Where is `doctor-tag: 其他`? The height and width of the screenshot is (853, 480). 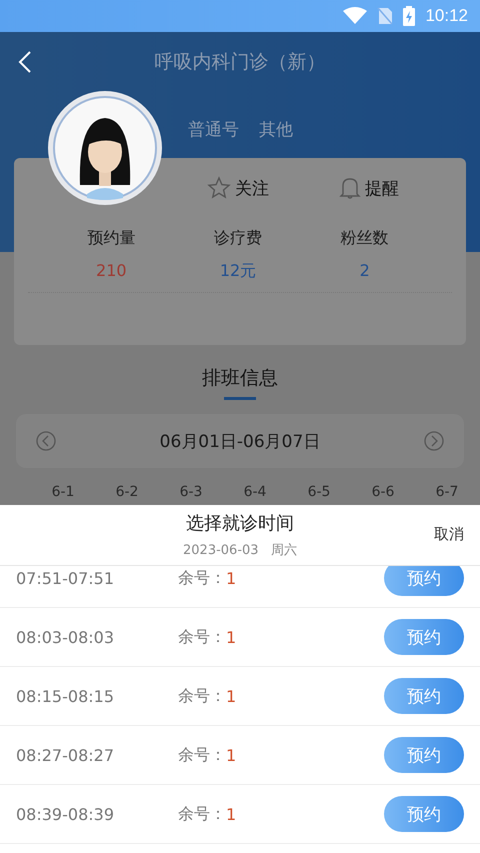
doctor-tag: 其他 is located at coordinates (276, 129).